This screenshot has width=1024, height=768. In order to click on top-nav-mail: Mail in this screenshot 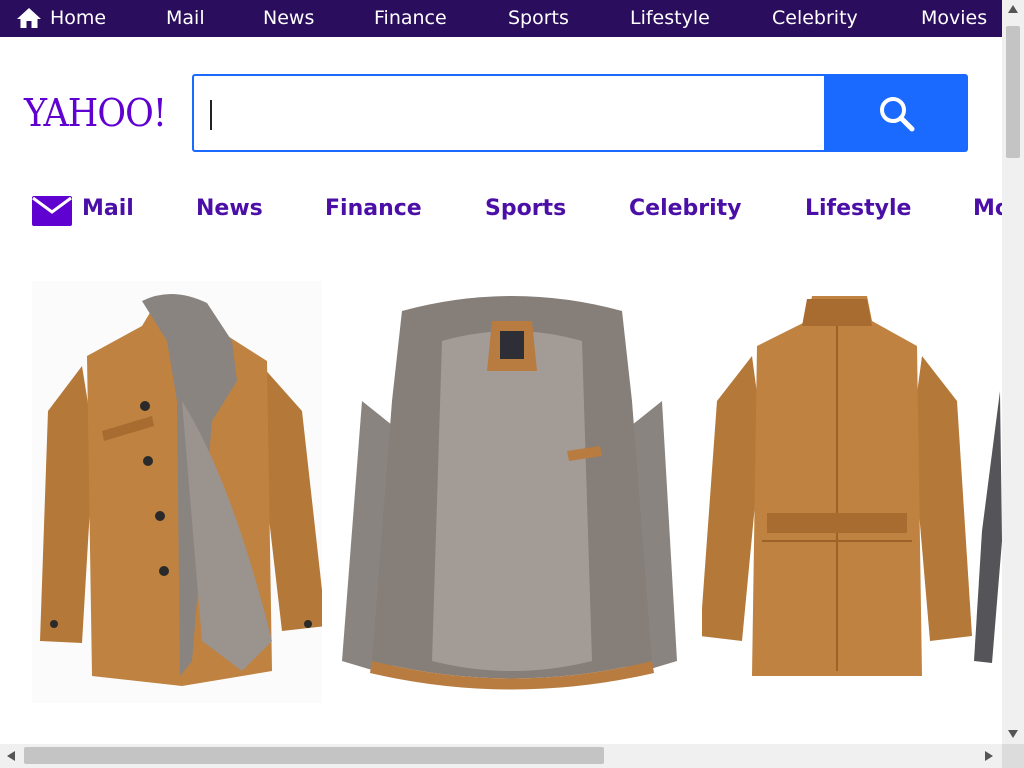, I will do `click(185, 18)`.